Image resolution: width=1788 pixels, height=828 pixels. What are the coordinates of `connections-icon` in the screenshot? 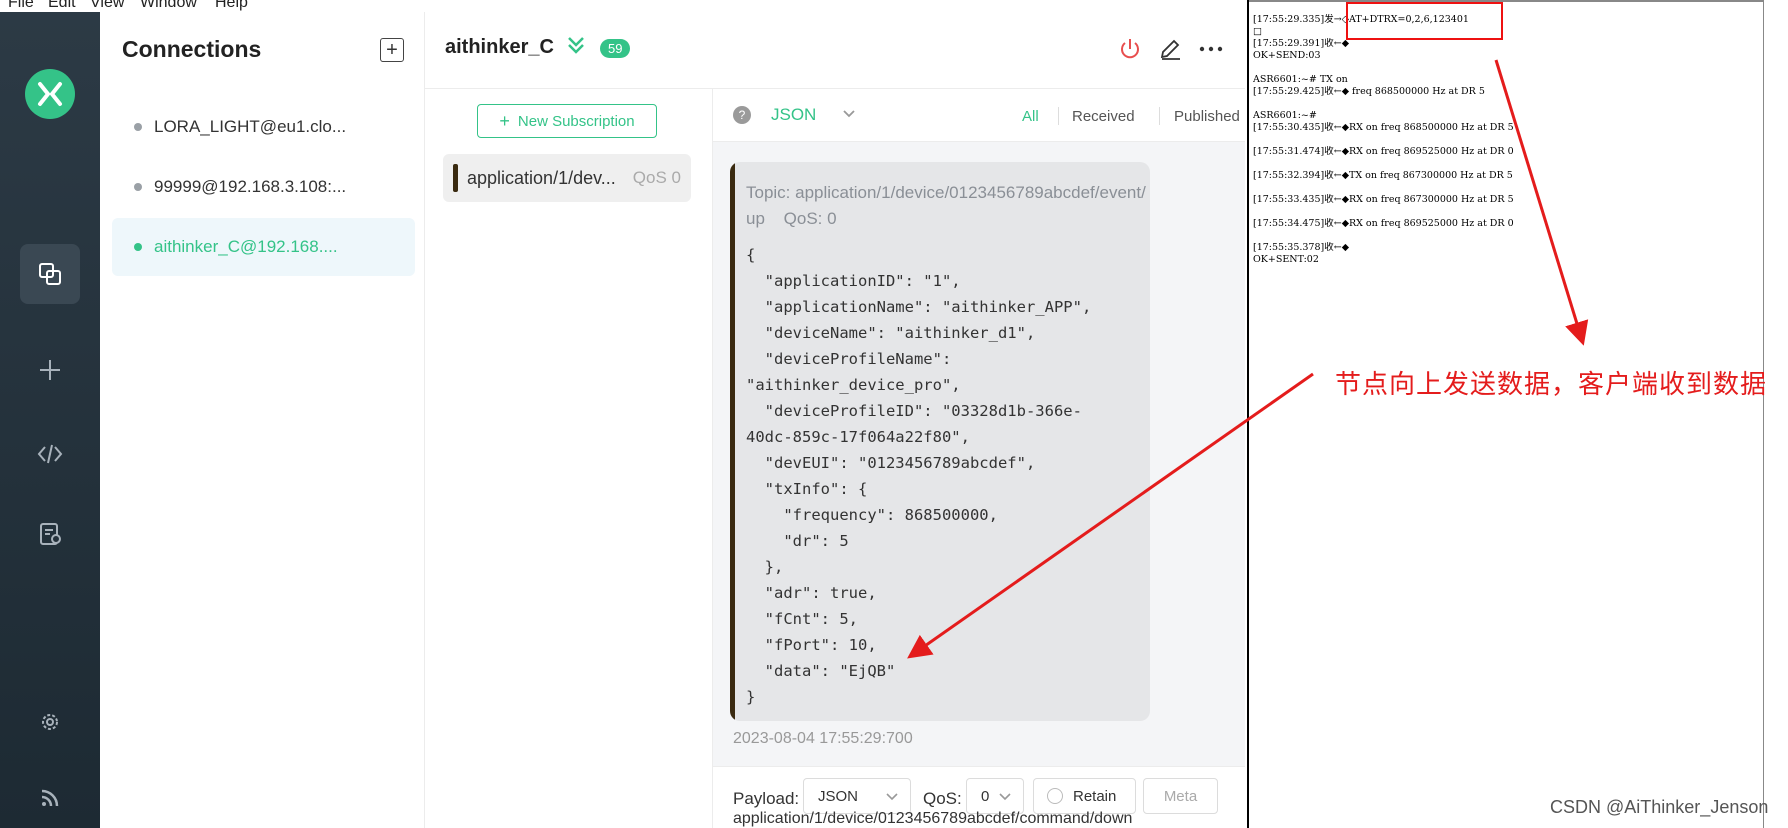 It's located at (50, 274).